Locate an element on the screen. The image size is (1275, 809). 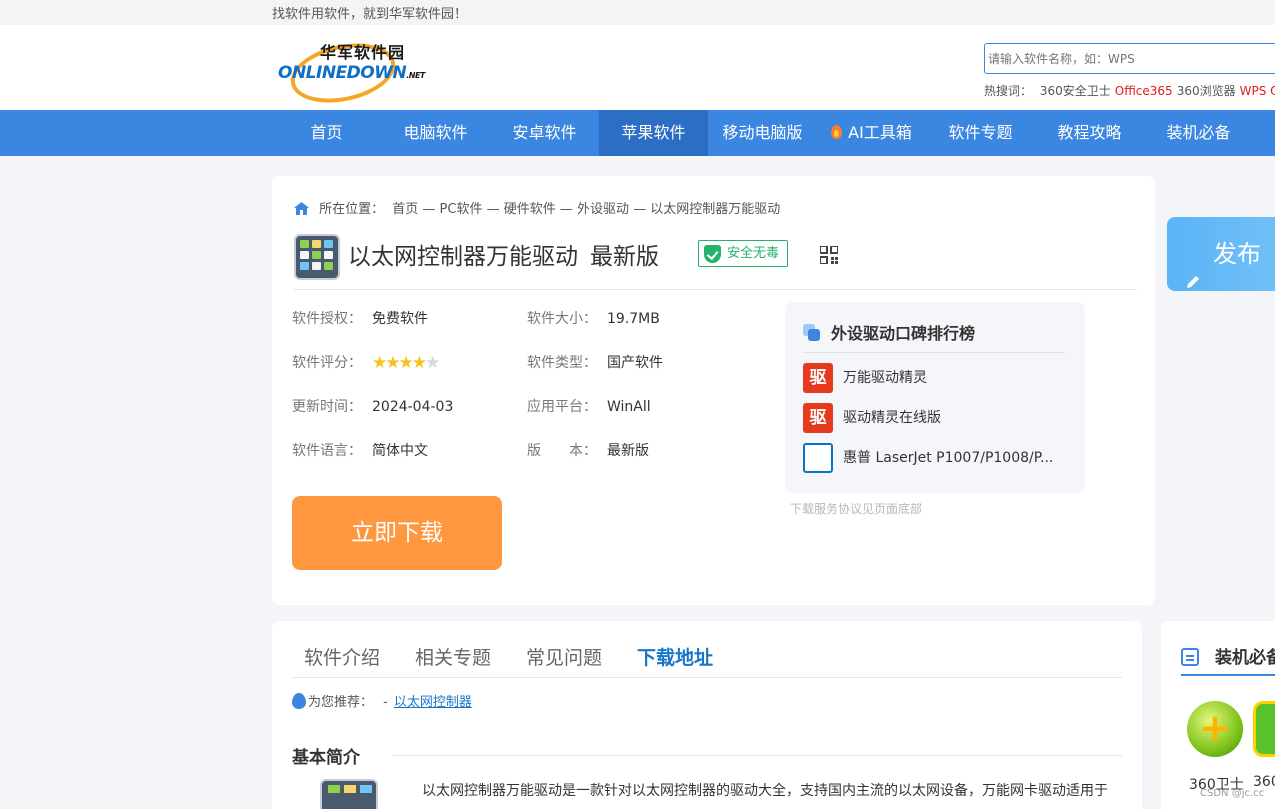
slogan: 找软件用软件，就到华军软件园！ is located at coordinates (370, 14).